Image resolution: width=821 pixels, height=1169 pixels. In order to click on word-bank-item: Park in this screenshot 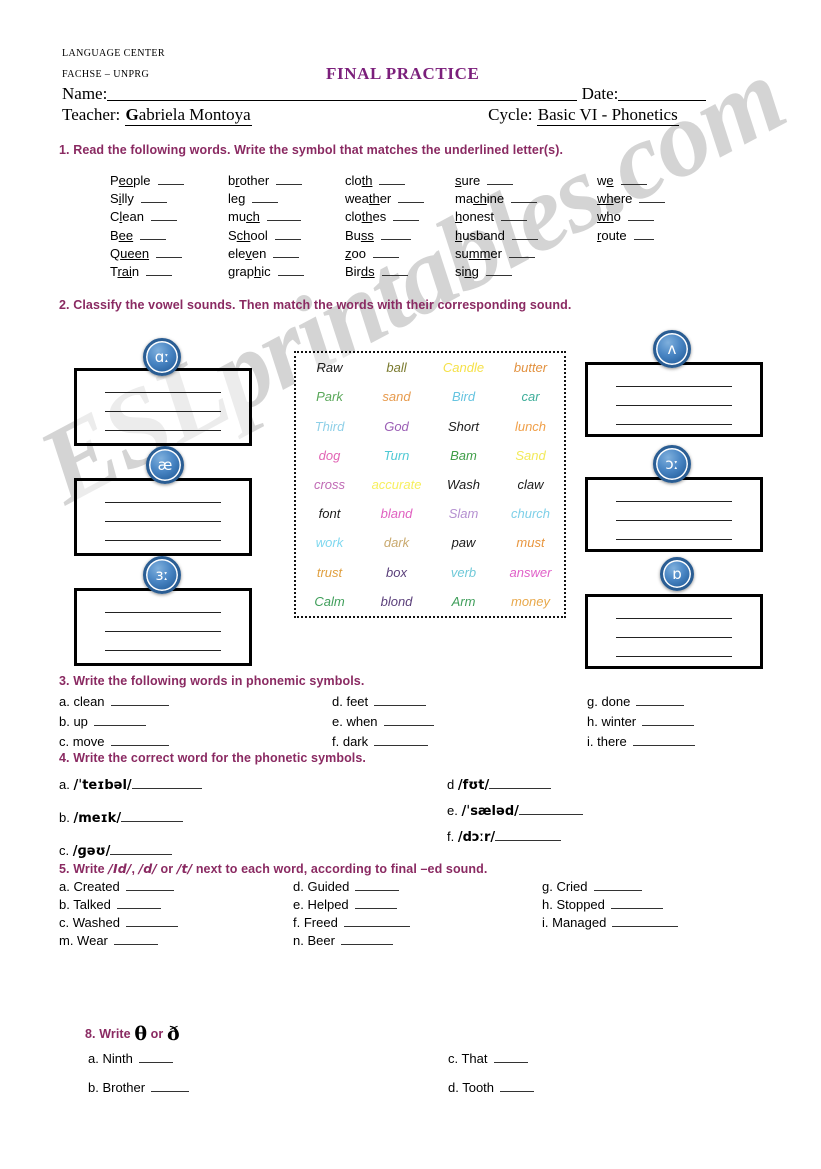, I will do `click(329, 396)`.